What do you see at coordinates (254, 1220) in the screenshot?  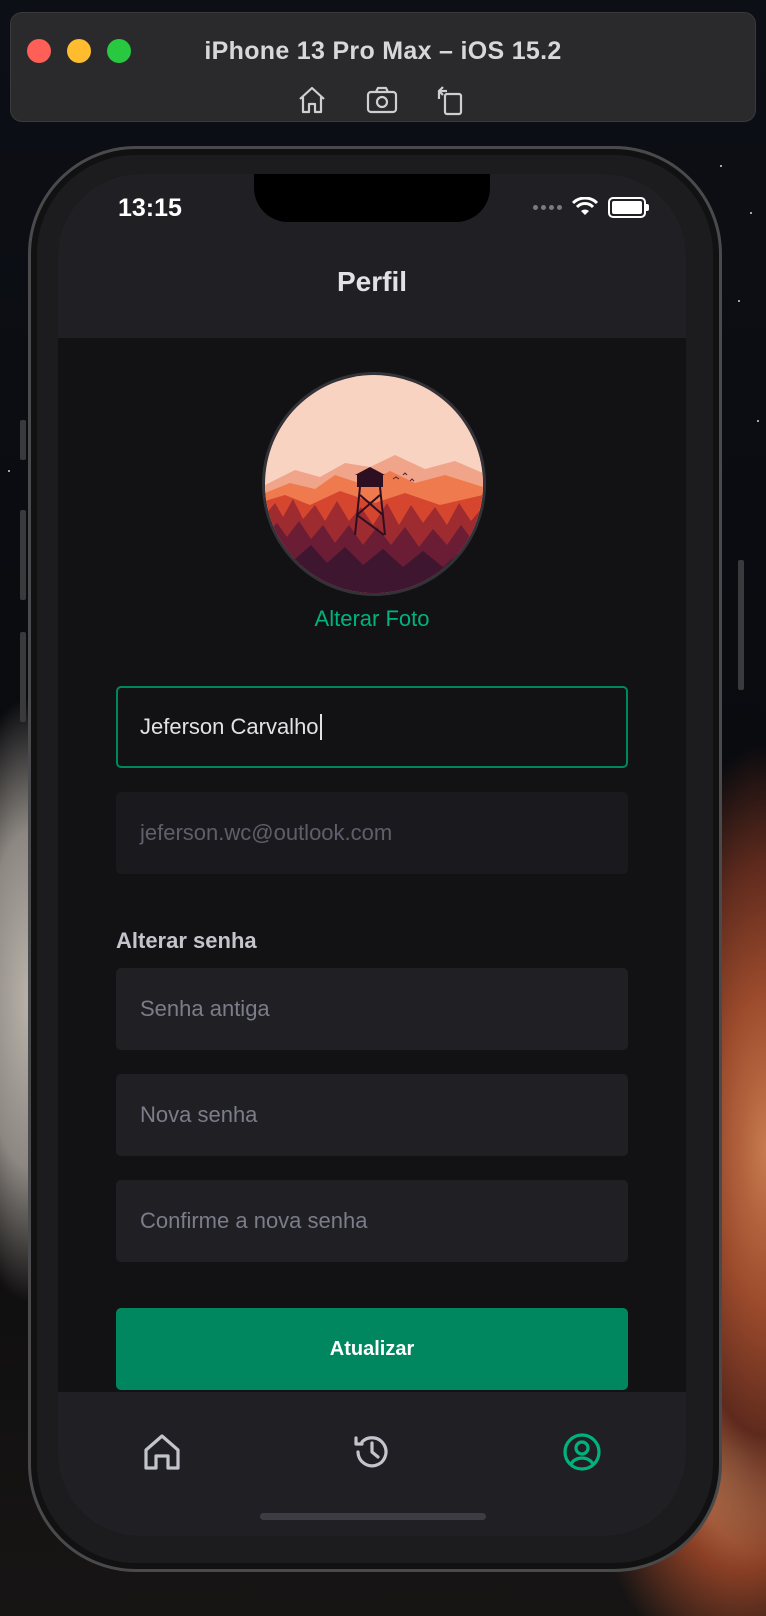 I see `confirm-password-placeholder: Confirme a nova senha` at bounding box center [254, 1220].